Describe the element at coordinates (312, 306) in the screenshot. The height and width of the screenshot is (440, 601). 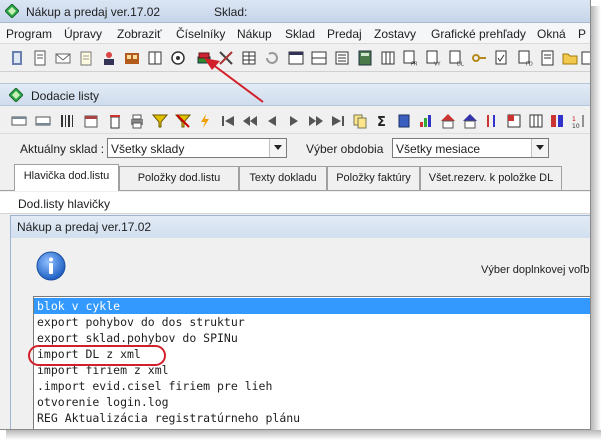
I see `list-item: blok v cykle` at that location.